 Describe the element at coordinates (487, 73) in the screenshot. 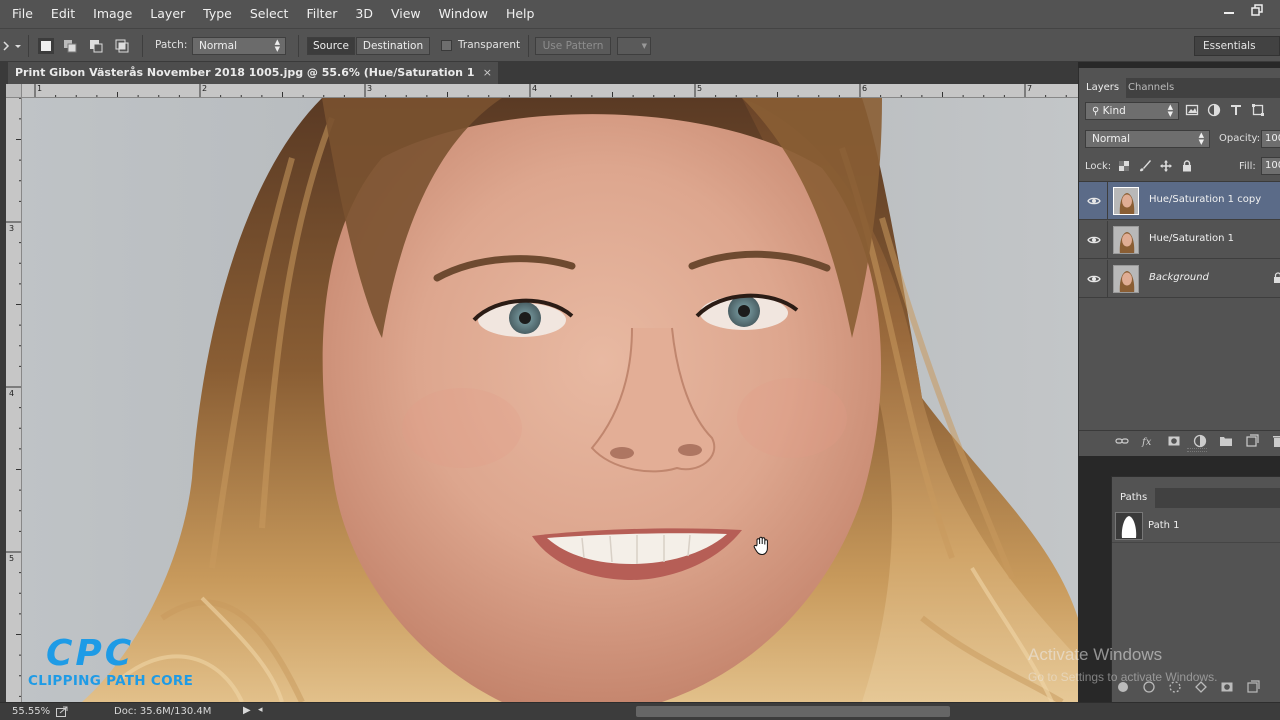

I see `close-tab-icon: ×` at that location.